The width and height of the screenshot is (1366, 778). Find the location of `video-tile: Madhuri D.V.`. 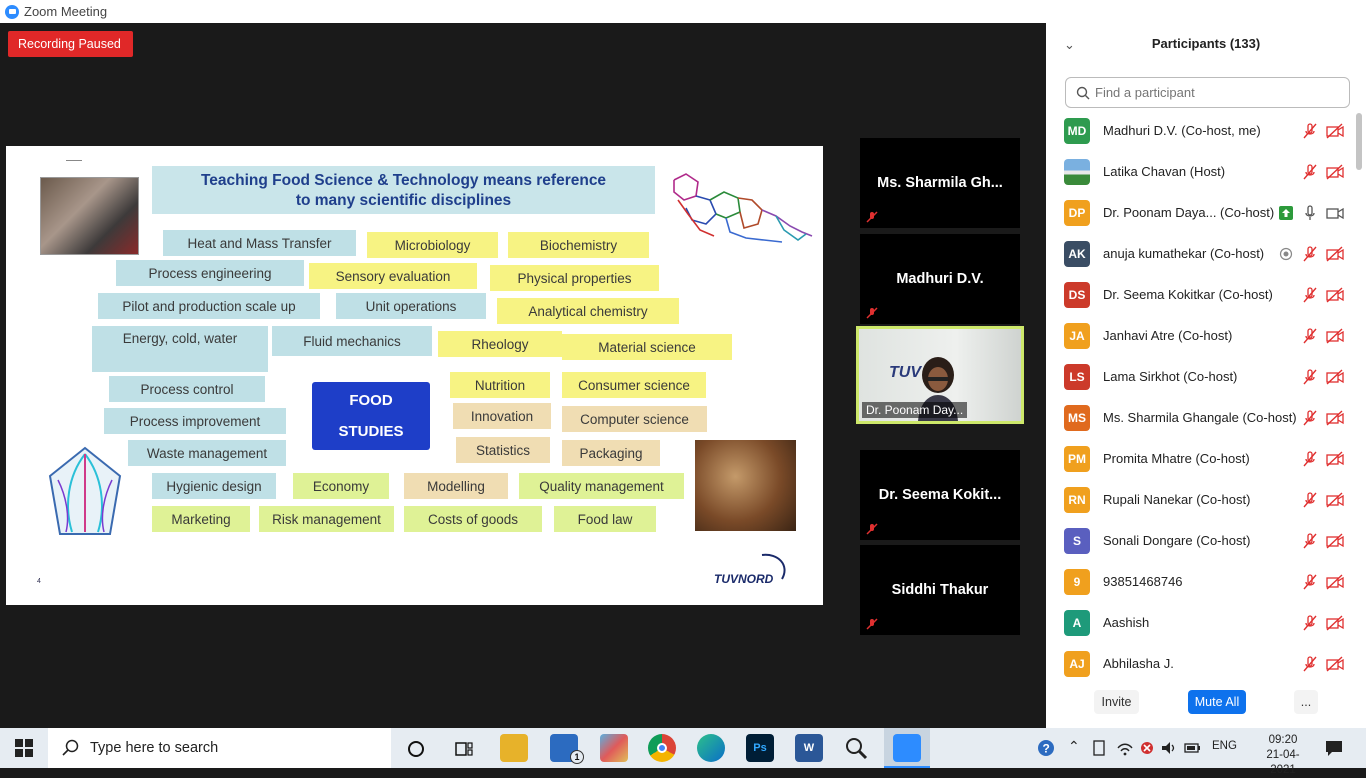

video-tile: Madhuri D.V. is located at coordinates (940, 279).